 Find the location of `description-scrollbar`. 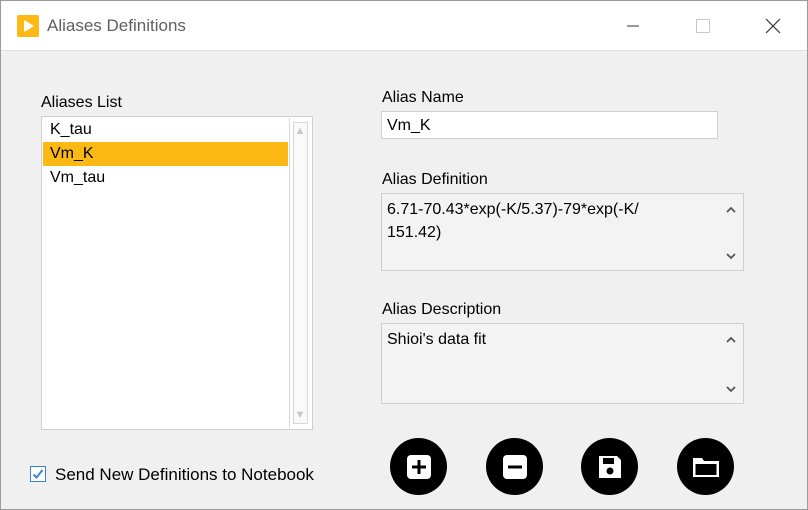

description-scrollbar is located at coordinates (731, 363).